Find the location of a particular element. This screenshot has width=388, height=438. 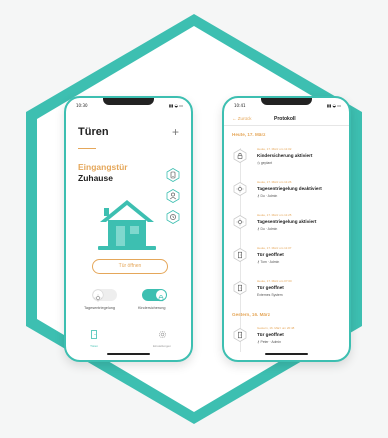

open-door-label: Tür öffnen is located at coordinates (130, 266).